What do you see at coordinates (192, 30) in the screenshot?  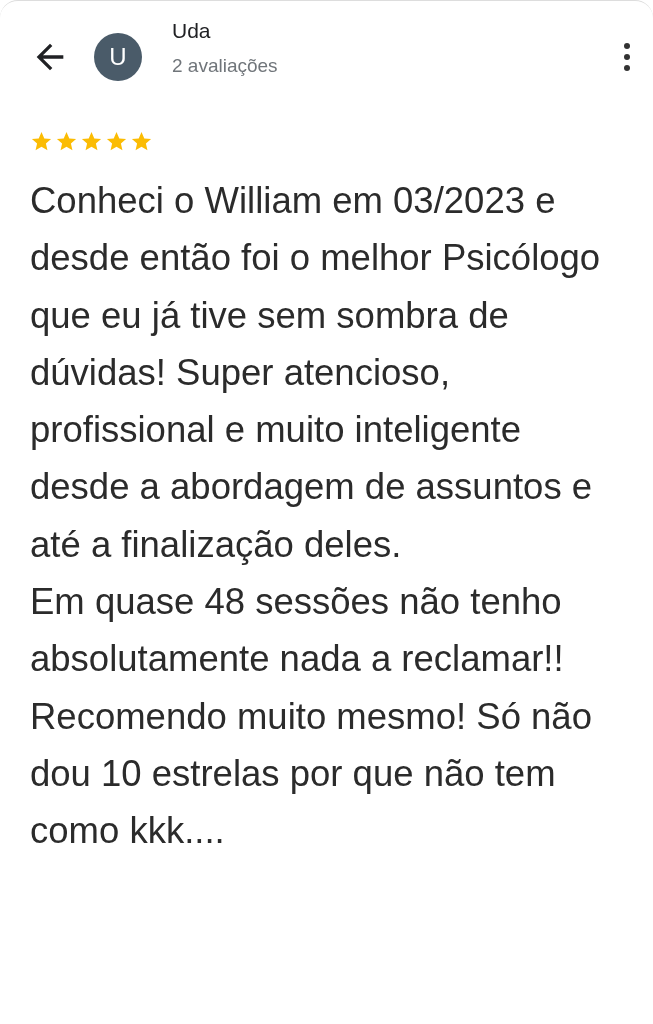 I see `reviewer-name: Uda` at bounding box center [192, 30].